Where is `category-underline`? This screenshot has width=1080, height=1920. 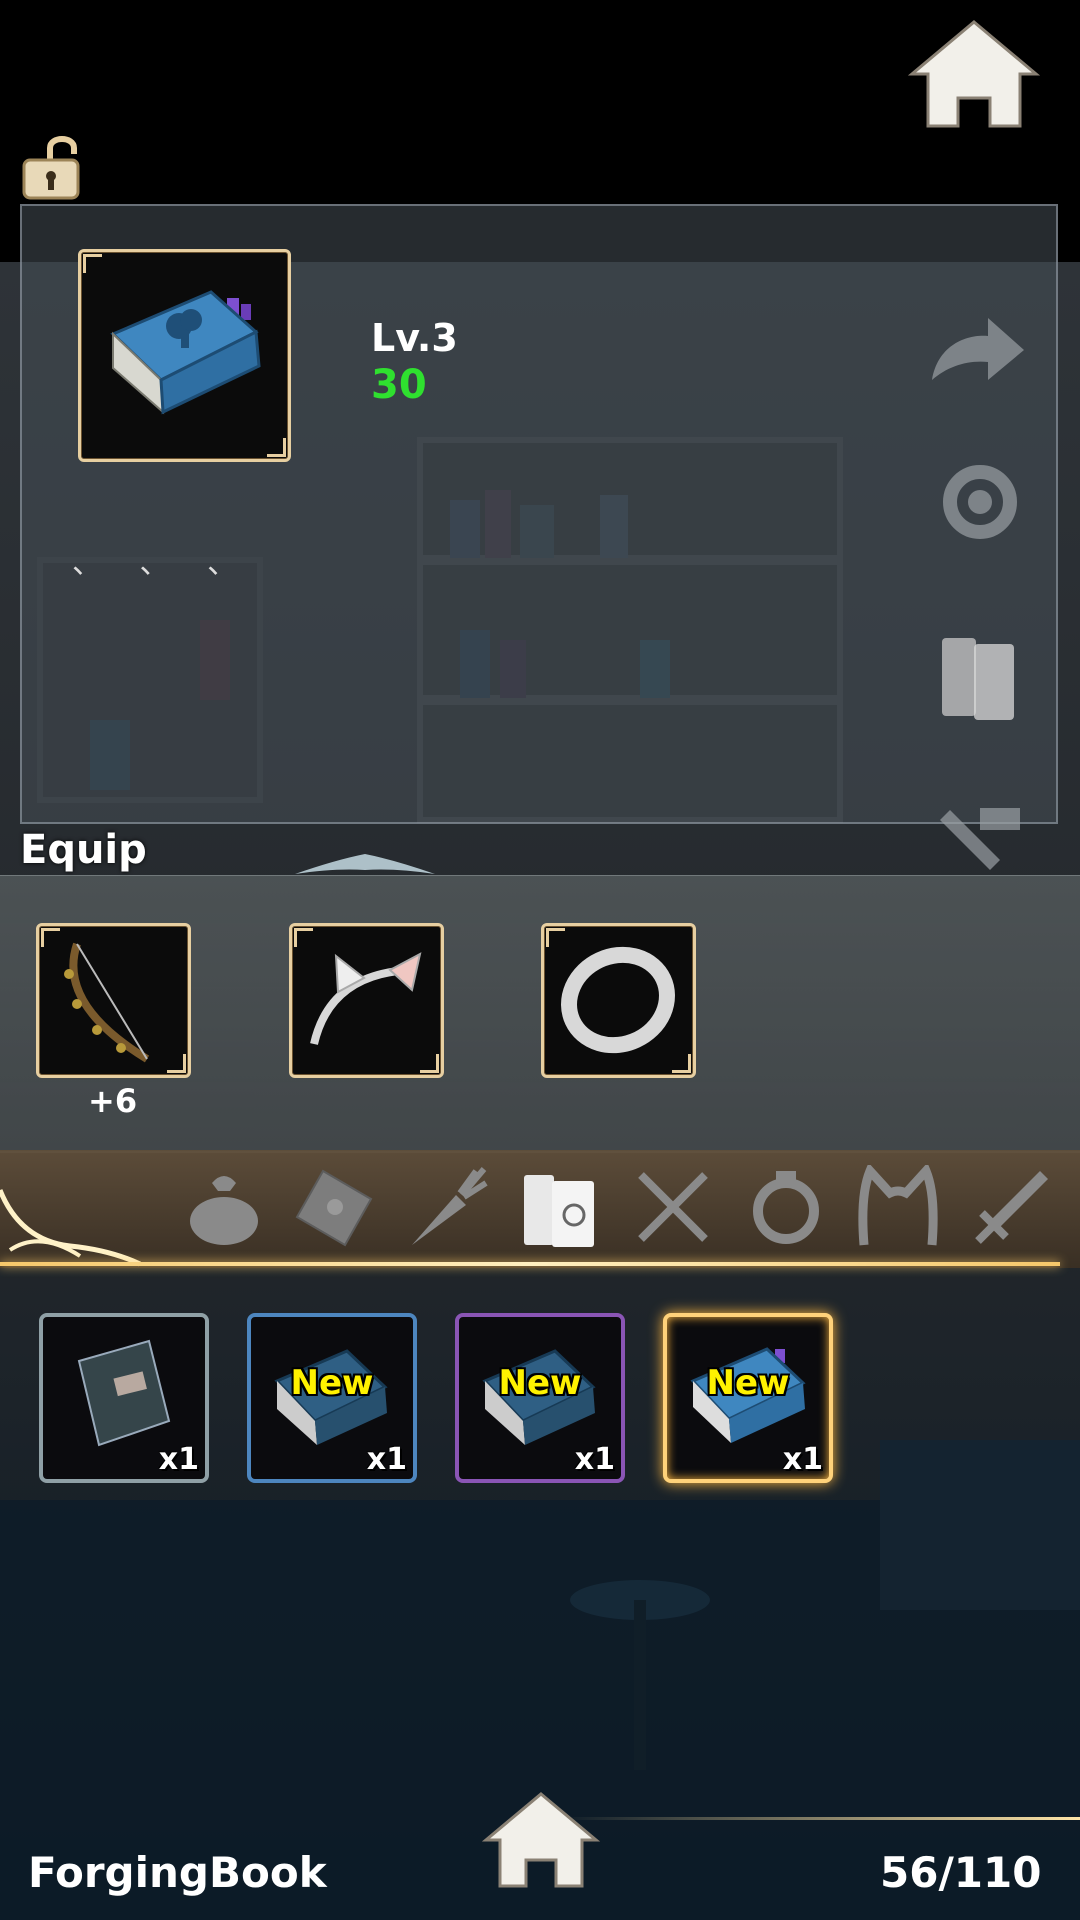 category-underline is located at coordinates (530, 1264).